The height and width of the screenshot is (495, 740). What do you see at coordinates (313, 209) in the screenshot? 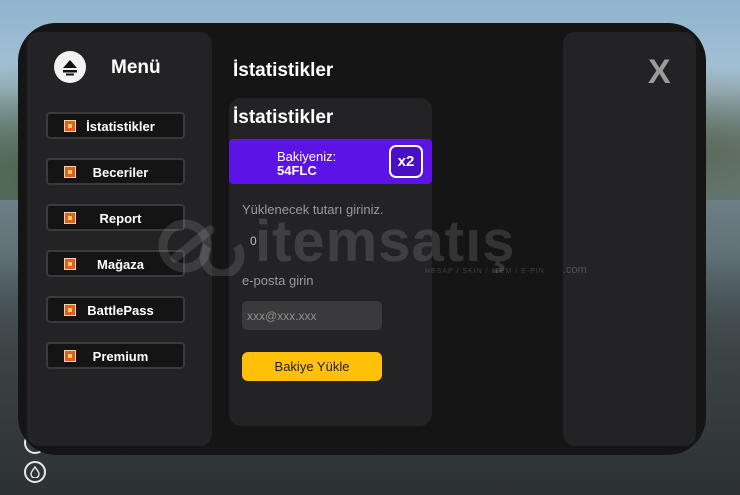
I see `amount-label: Yüklenecek tutarı giriniz.` at bounding box center [313, 209].